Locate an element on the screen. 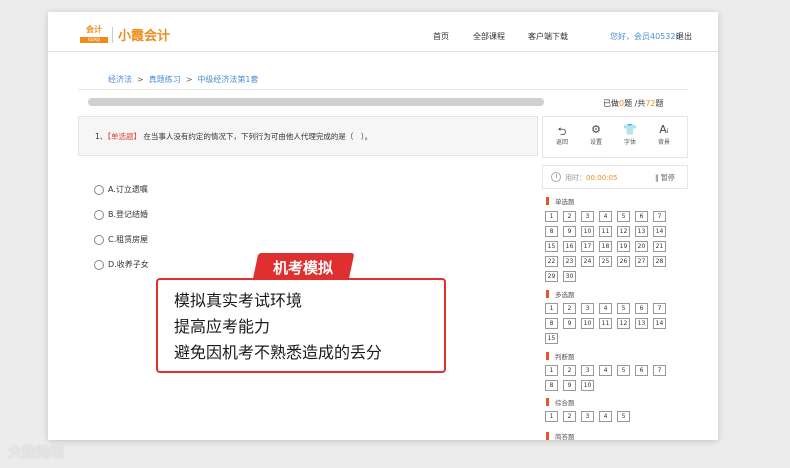  breadcrumb: 经济法 > 真题练习 > 中级经济法第1套 is located at coordinates (183, 79).